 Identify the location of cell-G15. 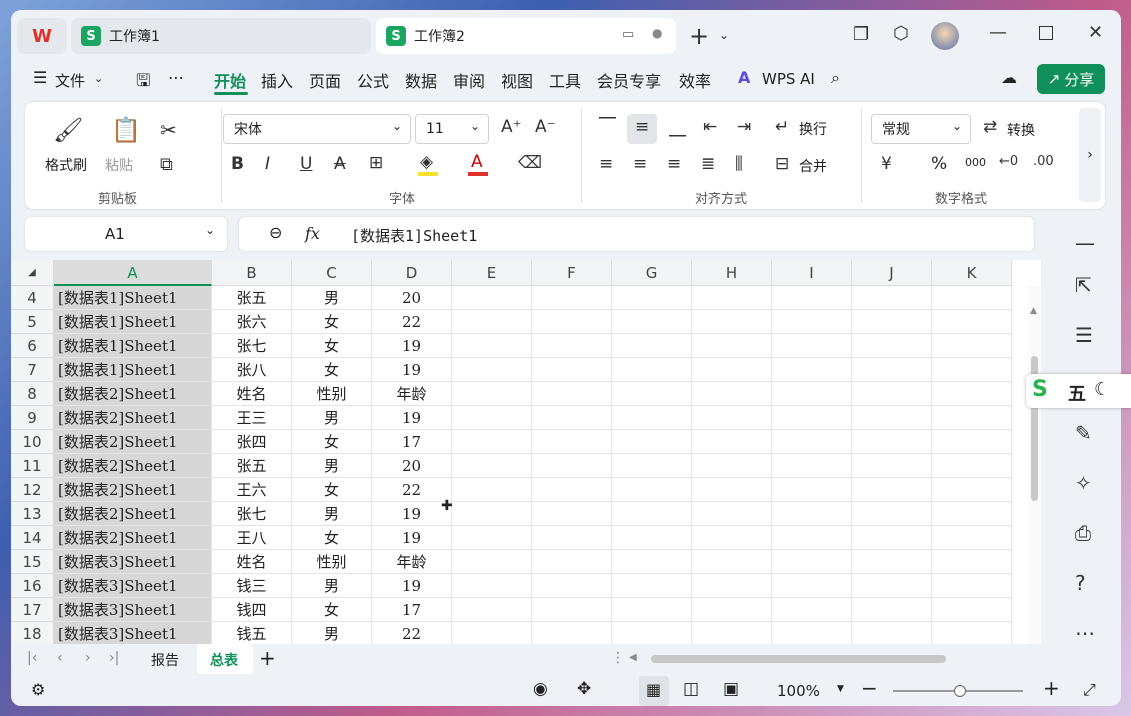
(652, 562).